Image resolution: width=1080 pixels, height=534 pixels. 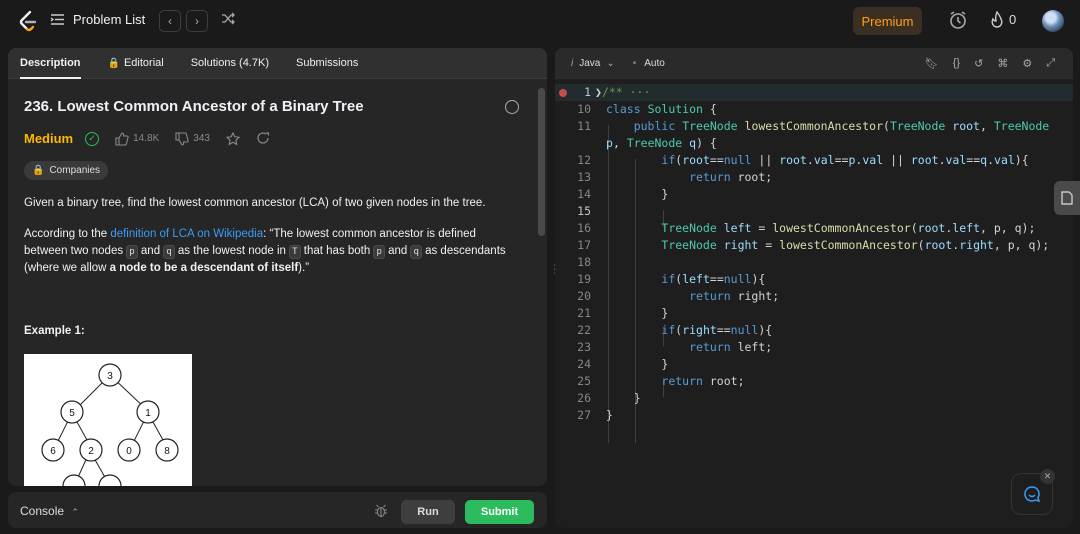 I want to click on tab-description: Description, so click(x=50, y=63).